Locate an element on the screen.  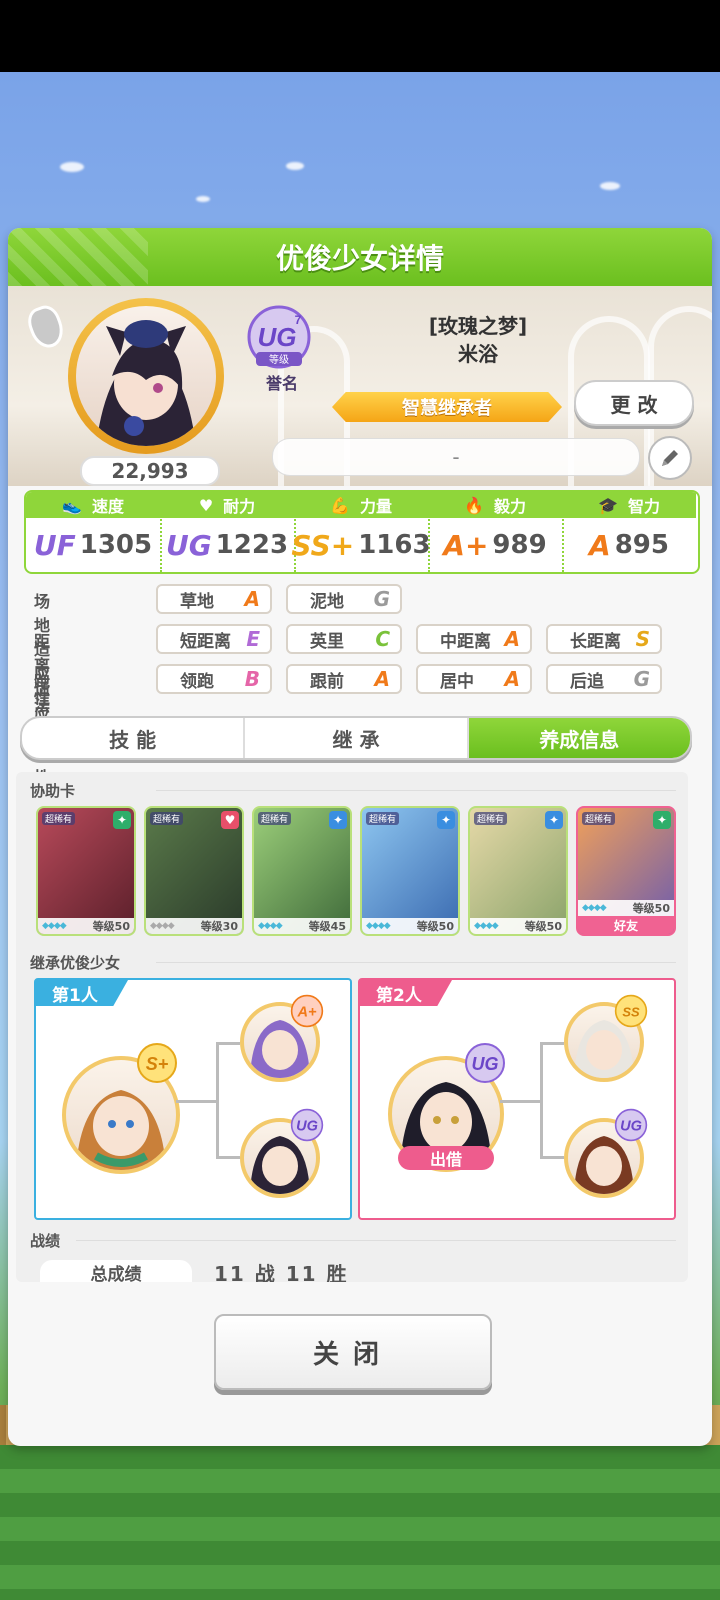
pencil-icon is located at coordinates (670, 458).